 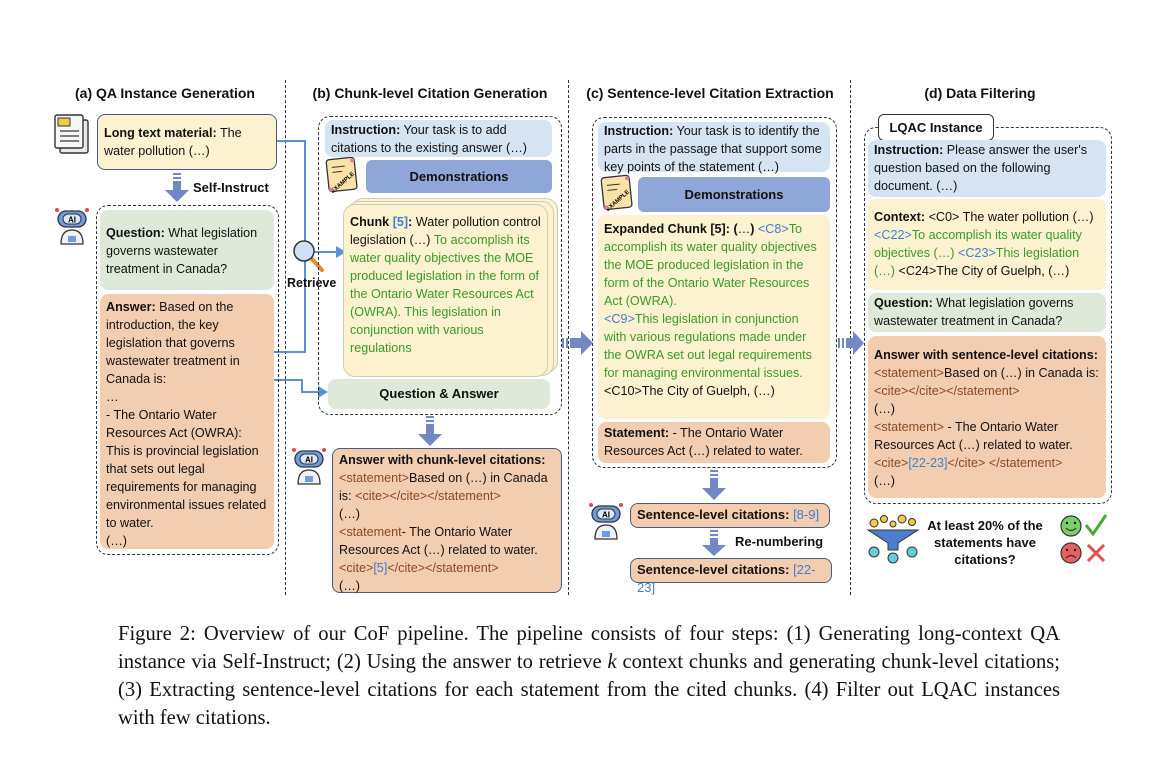 What do you see at coordinates (986, 355) in the screenshot?
I see `field-label: Answer with sentence-level citations:` at bounding box center [986, 355].